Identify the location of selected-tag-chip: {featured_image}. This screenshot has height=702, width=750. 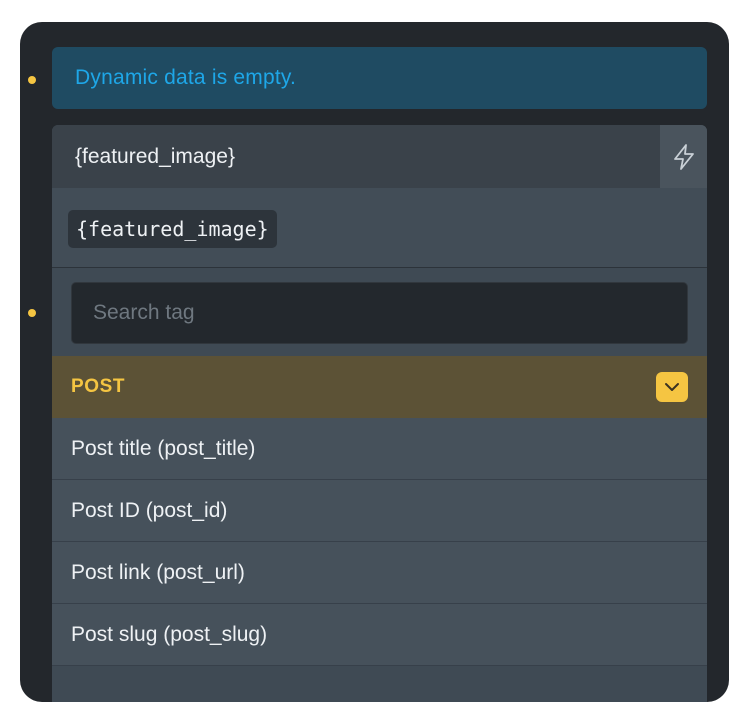
(172, 229).